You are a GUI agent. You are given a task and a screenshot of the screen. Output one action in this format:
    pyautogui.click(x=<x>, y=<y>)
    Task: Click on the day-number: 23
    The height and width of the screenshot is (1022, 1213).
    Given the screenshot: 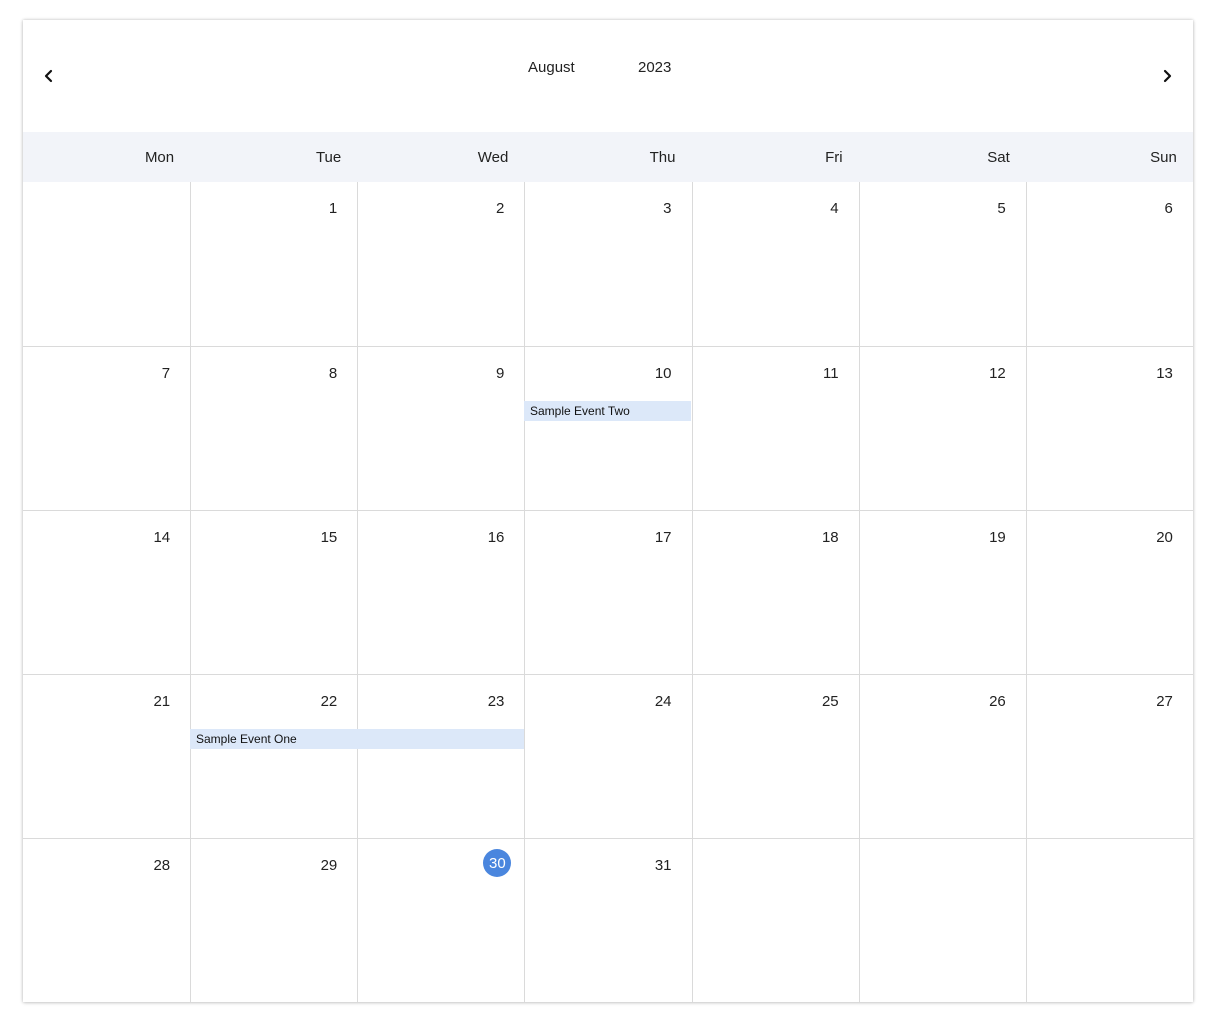 What is the action you would take?
    pyautogui.click(x=496, y=701)
    